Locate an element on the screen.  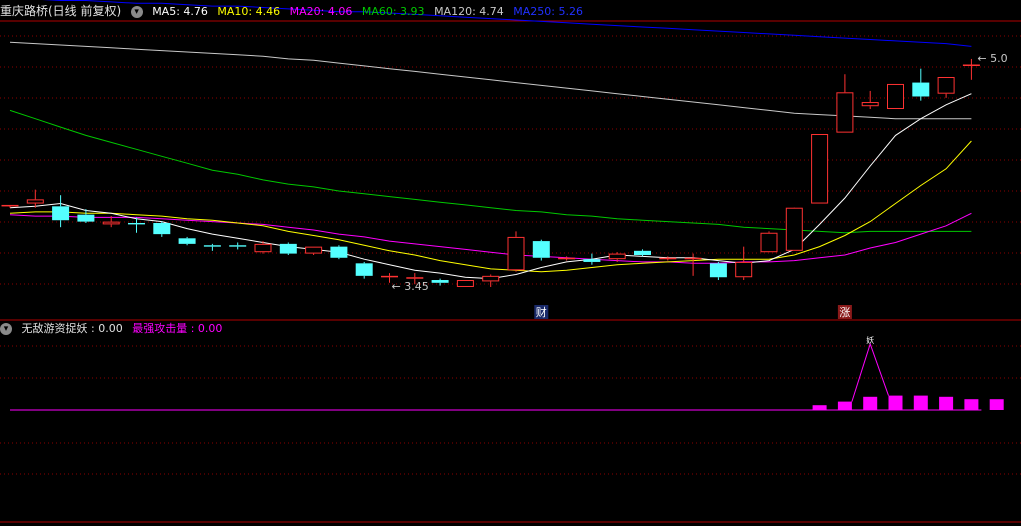
ma250-label: MA250: 5.26 is located at coordinates (548, 11).